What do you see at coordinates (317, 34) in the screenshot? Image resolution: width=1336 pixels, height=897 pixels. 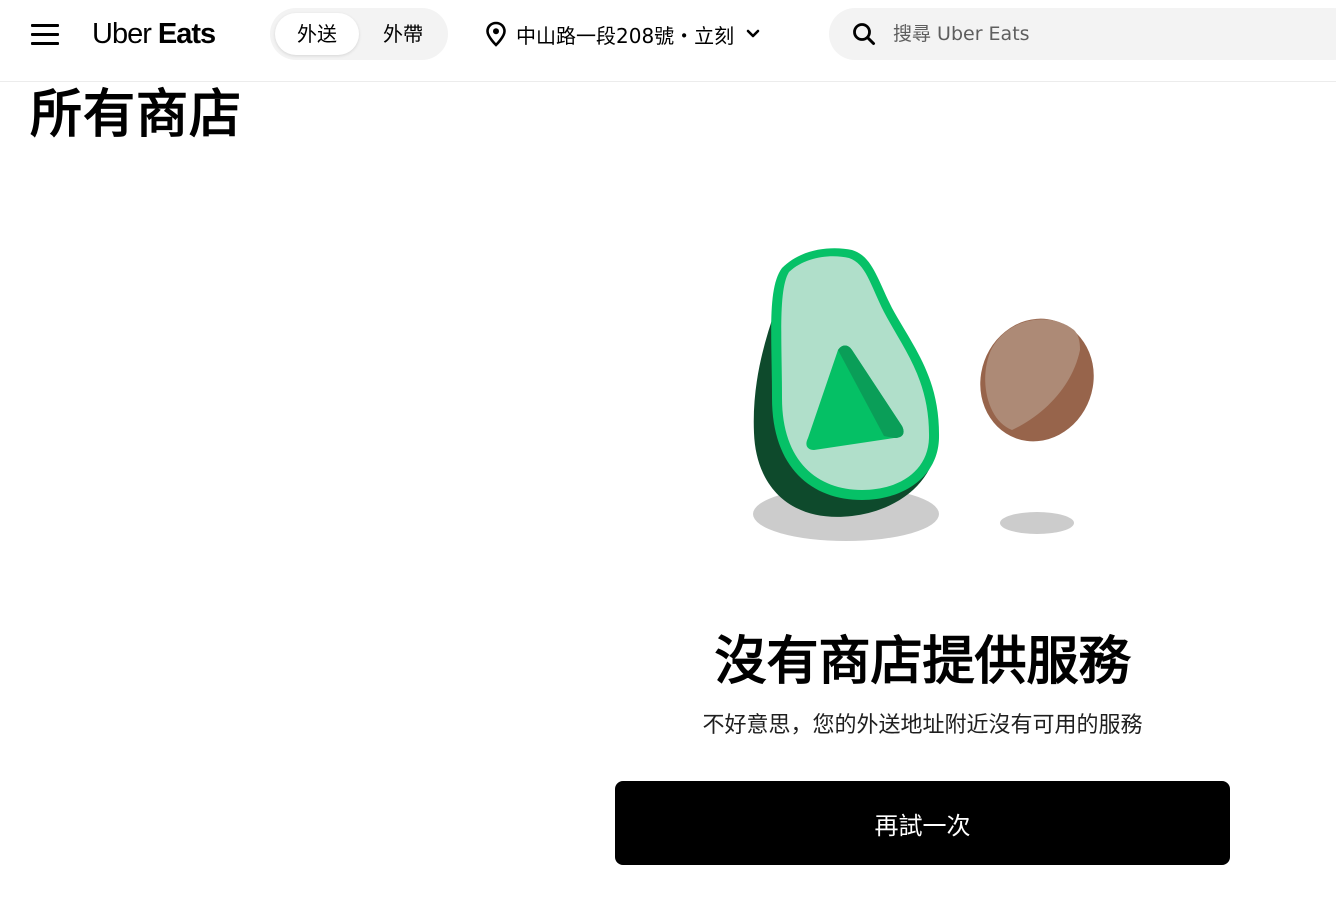 I see `delivery-option: 外送` at bounding box center [317, 34].